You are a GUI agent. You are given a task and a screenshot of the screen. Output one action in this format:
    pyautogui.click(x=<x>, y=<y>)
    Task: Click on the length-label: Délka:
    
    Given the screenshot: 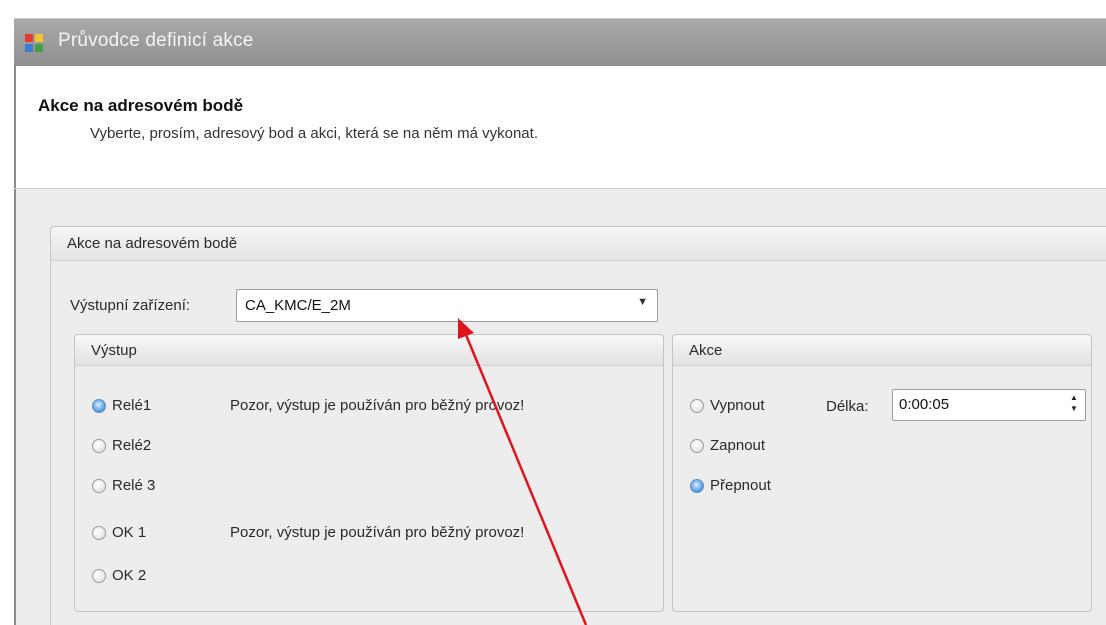 What is the action you would take?
    pyautogui.click(x=847, y=406)
    